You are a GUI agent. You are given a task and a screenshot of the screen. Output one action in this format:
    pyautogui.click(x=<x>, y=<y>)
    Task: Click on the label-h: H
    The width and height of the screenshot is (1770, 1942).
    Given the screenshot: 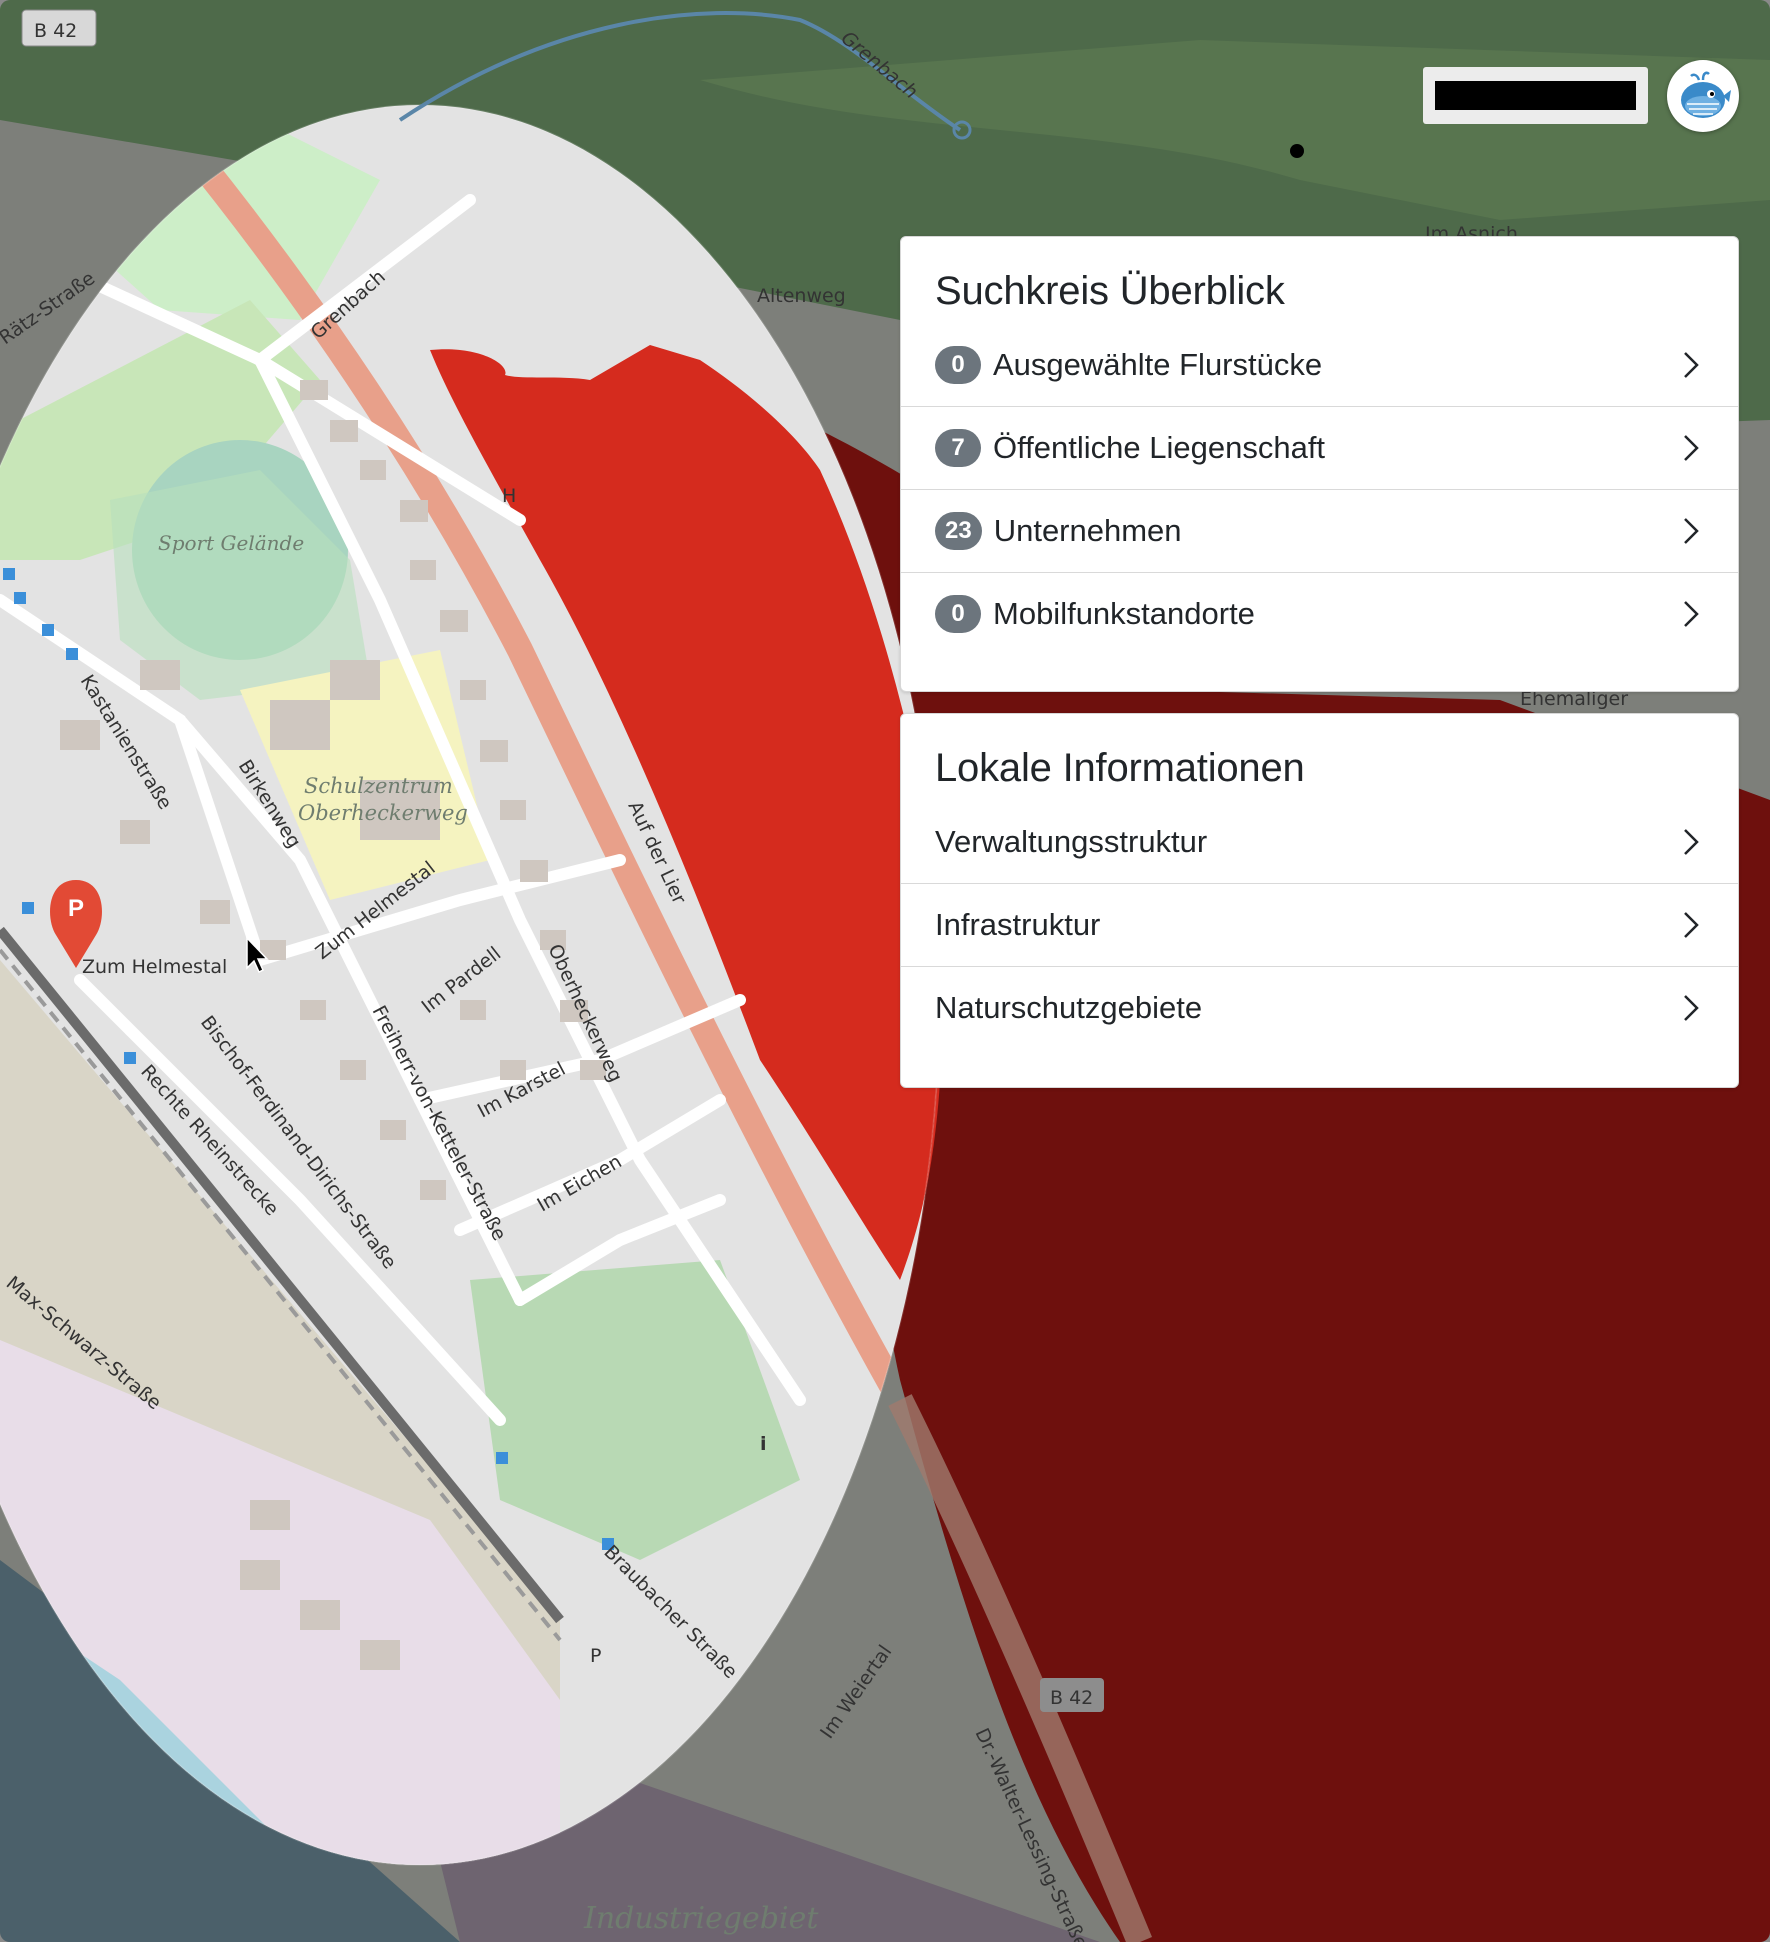 What is the action you would take?
    pyautogui.click(x=509, y=496)
    